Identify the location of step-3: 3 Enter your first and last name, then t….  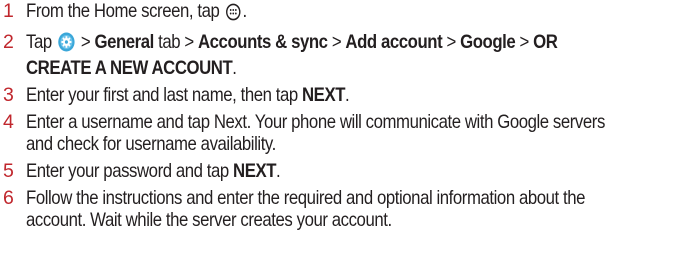
(339, 95).